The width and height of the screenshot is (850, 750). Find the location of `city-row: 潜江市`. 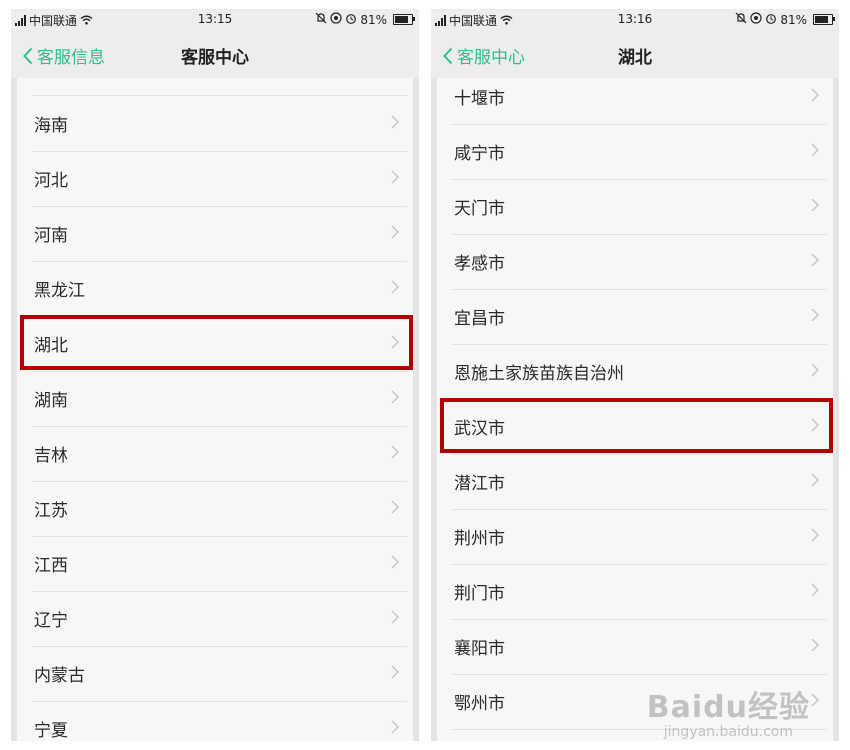

city-row: 潜江市 is located at coordinates (639, 482).